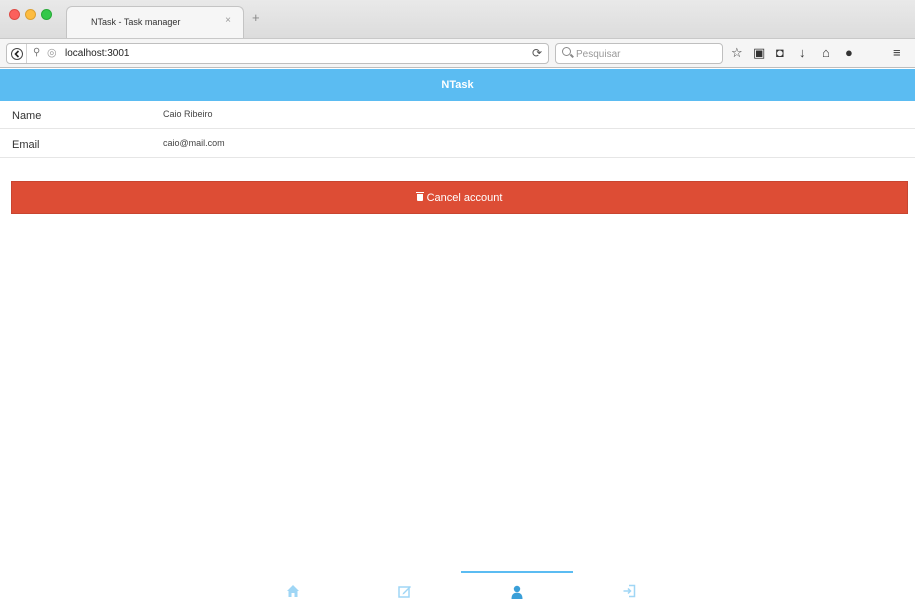 Image resolution: width=915 pixels, height=611 pixels. I want to click on email-label: Email, so click(26, 145).